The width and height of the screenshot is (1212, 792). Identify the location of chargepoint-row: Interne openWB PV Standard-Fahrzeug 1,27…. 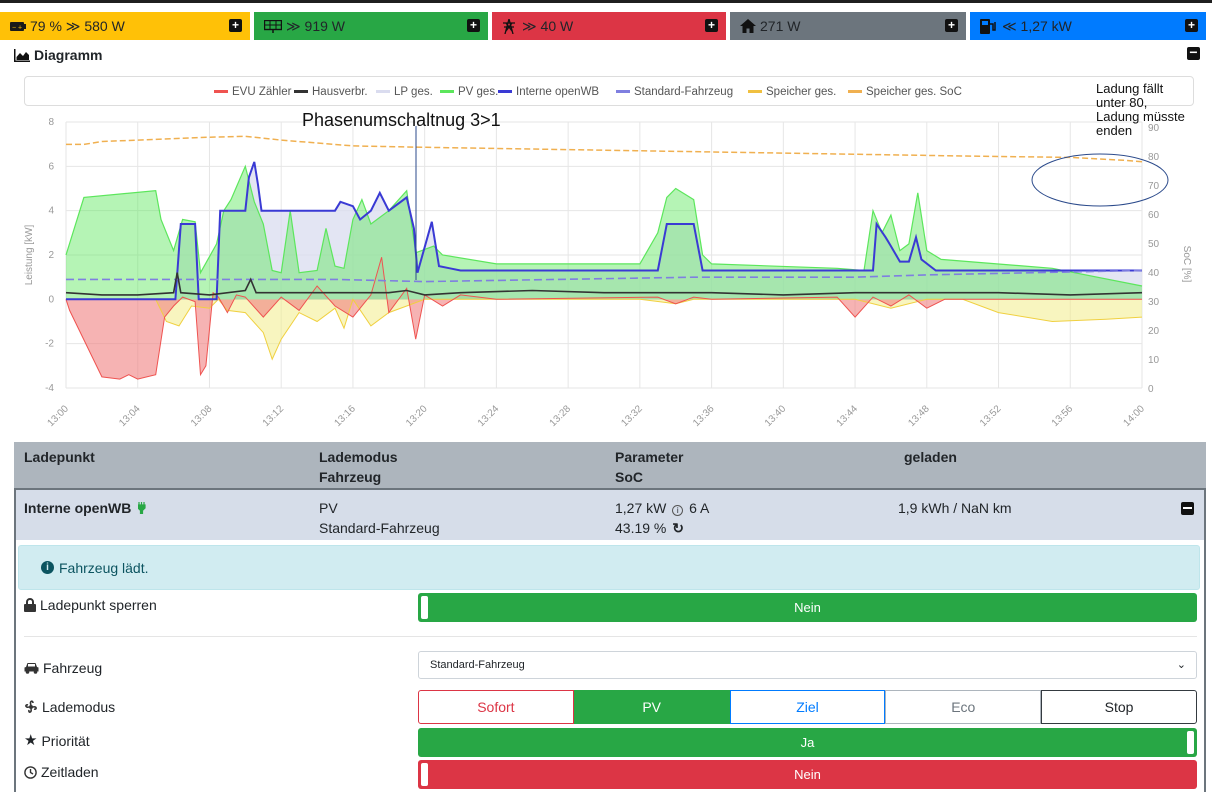
(610, 514).